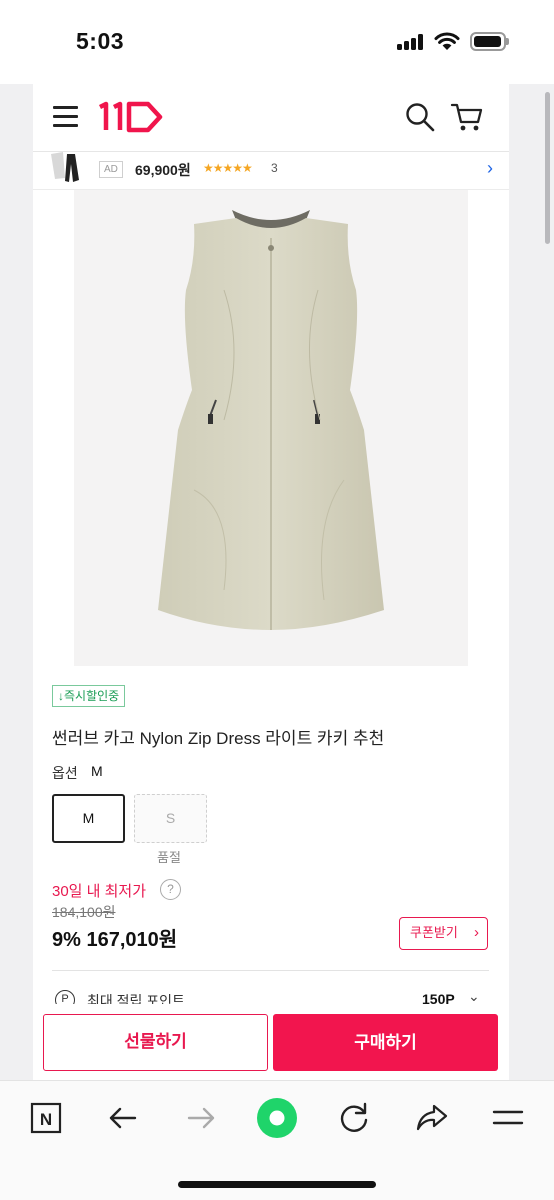 The width and height of the screenshot is (554, 1200). What do you see at coordinates (228, 168) in the screenshot?
I see `ad-rating-stars: ★★★★★` at bounding box center [228, 168].